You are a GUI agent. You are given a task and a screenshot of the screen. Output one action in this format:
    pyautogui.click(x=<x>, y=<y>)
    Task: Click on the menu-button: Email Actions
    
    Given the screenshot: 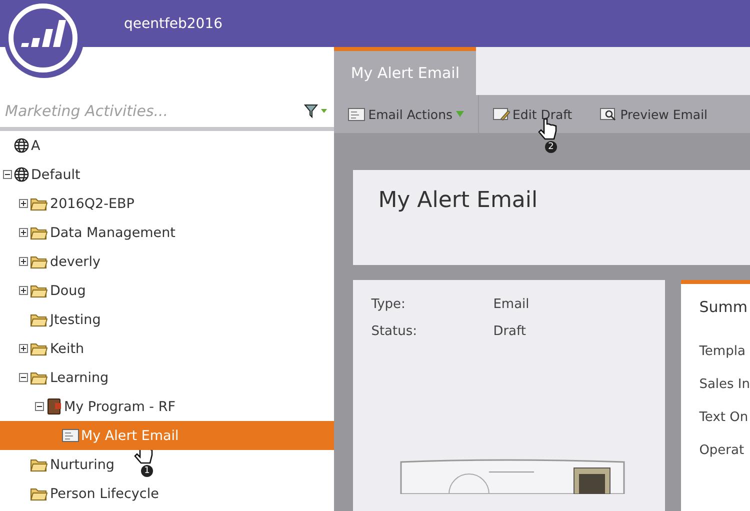 What is the action you would take?
    pyautogui.click(x=406, y=114)
    